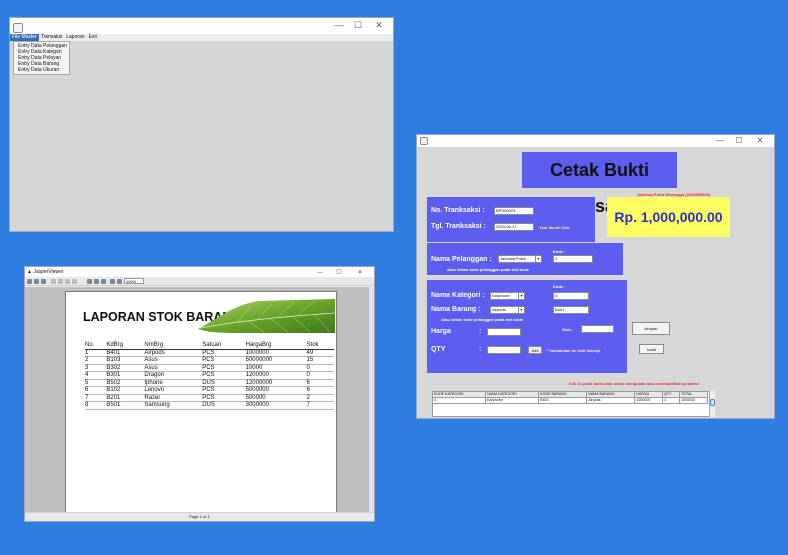  Describe the element at coordinates (371, 399) in the screenshot. I see `vertical-scrollbar` at that location.